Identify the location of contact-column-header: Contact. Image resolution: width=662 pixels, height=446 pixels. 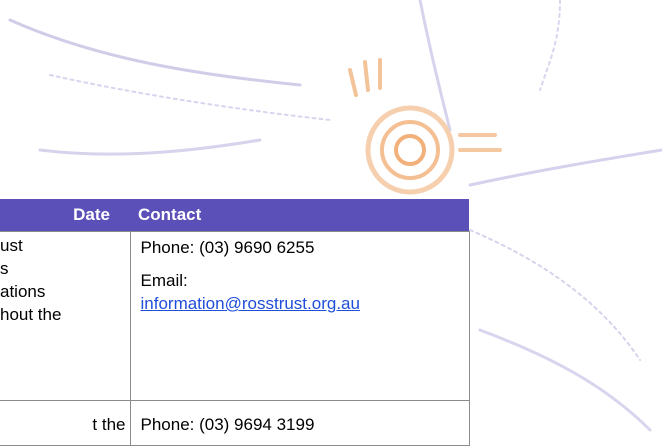
(299, 215).